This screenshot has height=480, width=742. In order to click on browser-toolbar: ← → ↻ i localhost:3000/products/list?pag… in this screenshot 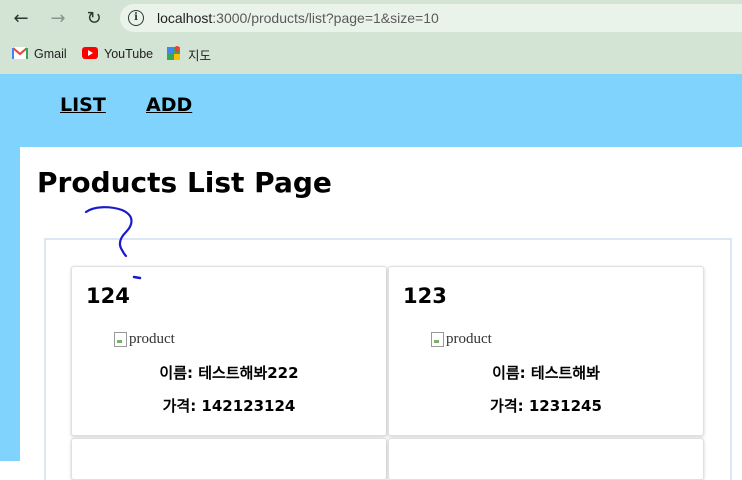, I will do `click(371, 18)`.